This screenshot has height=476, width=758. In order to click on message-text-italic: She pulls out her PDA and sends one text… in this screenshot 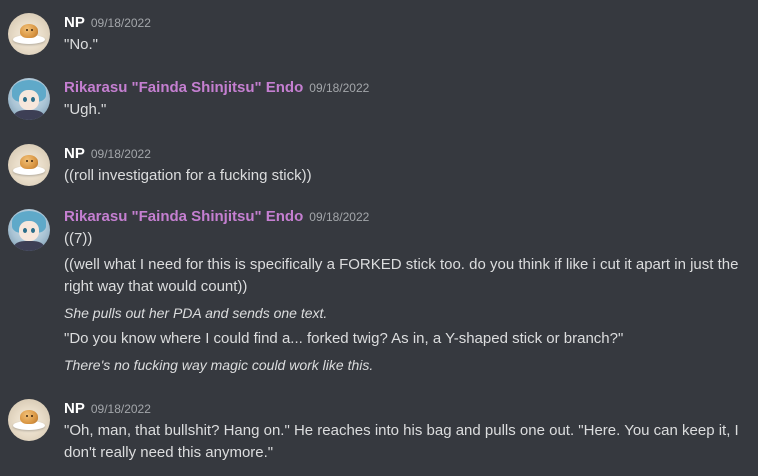, I will do `click(196, 313)`.